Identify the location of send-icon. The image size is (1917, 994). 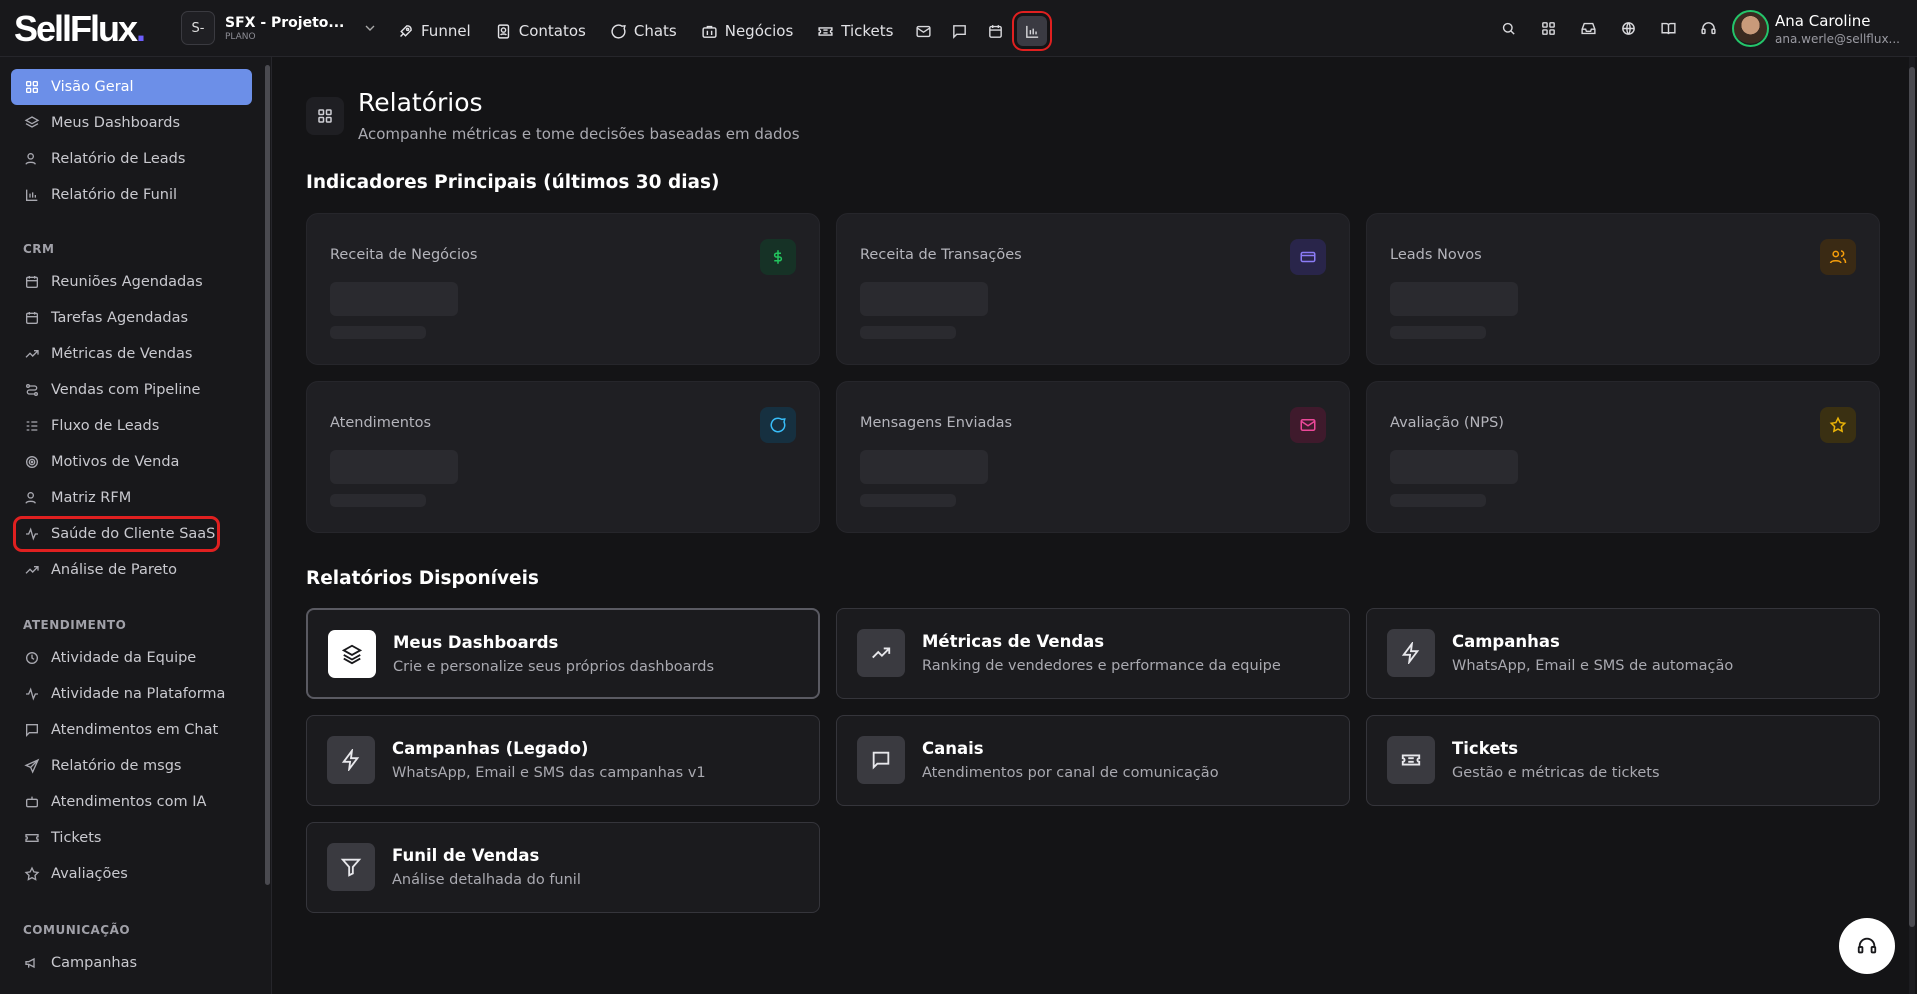
(32, 766).